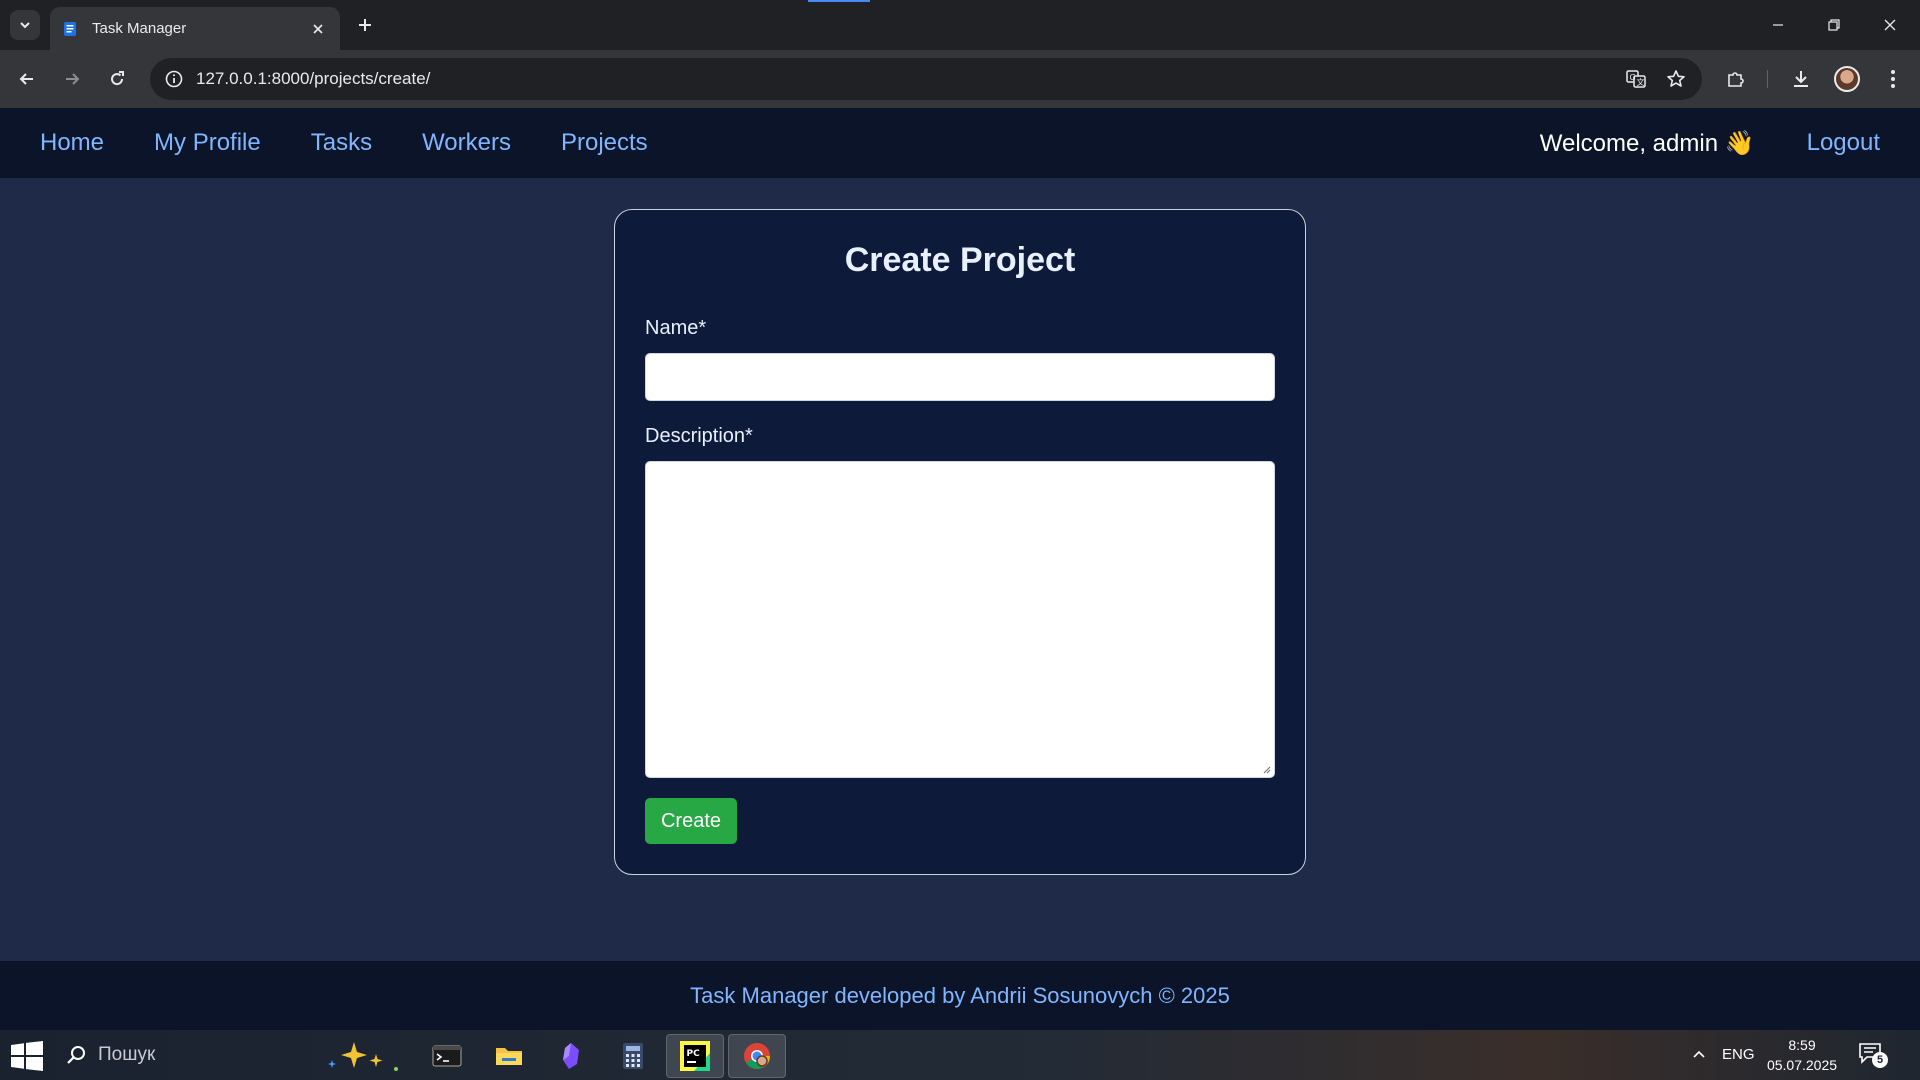 Image resolution: width=1920 pixels, height=1080 pixels. I want to click on taskbar-calculator, so click(633, 1056).